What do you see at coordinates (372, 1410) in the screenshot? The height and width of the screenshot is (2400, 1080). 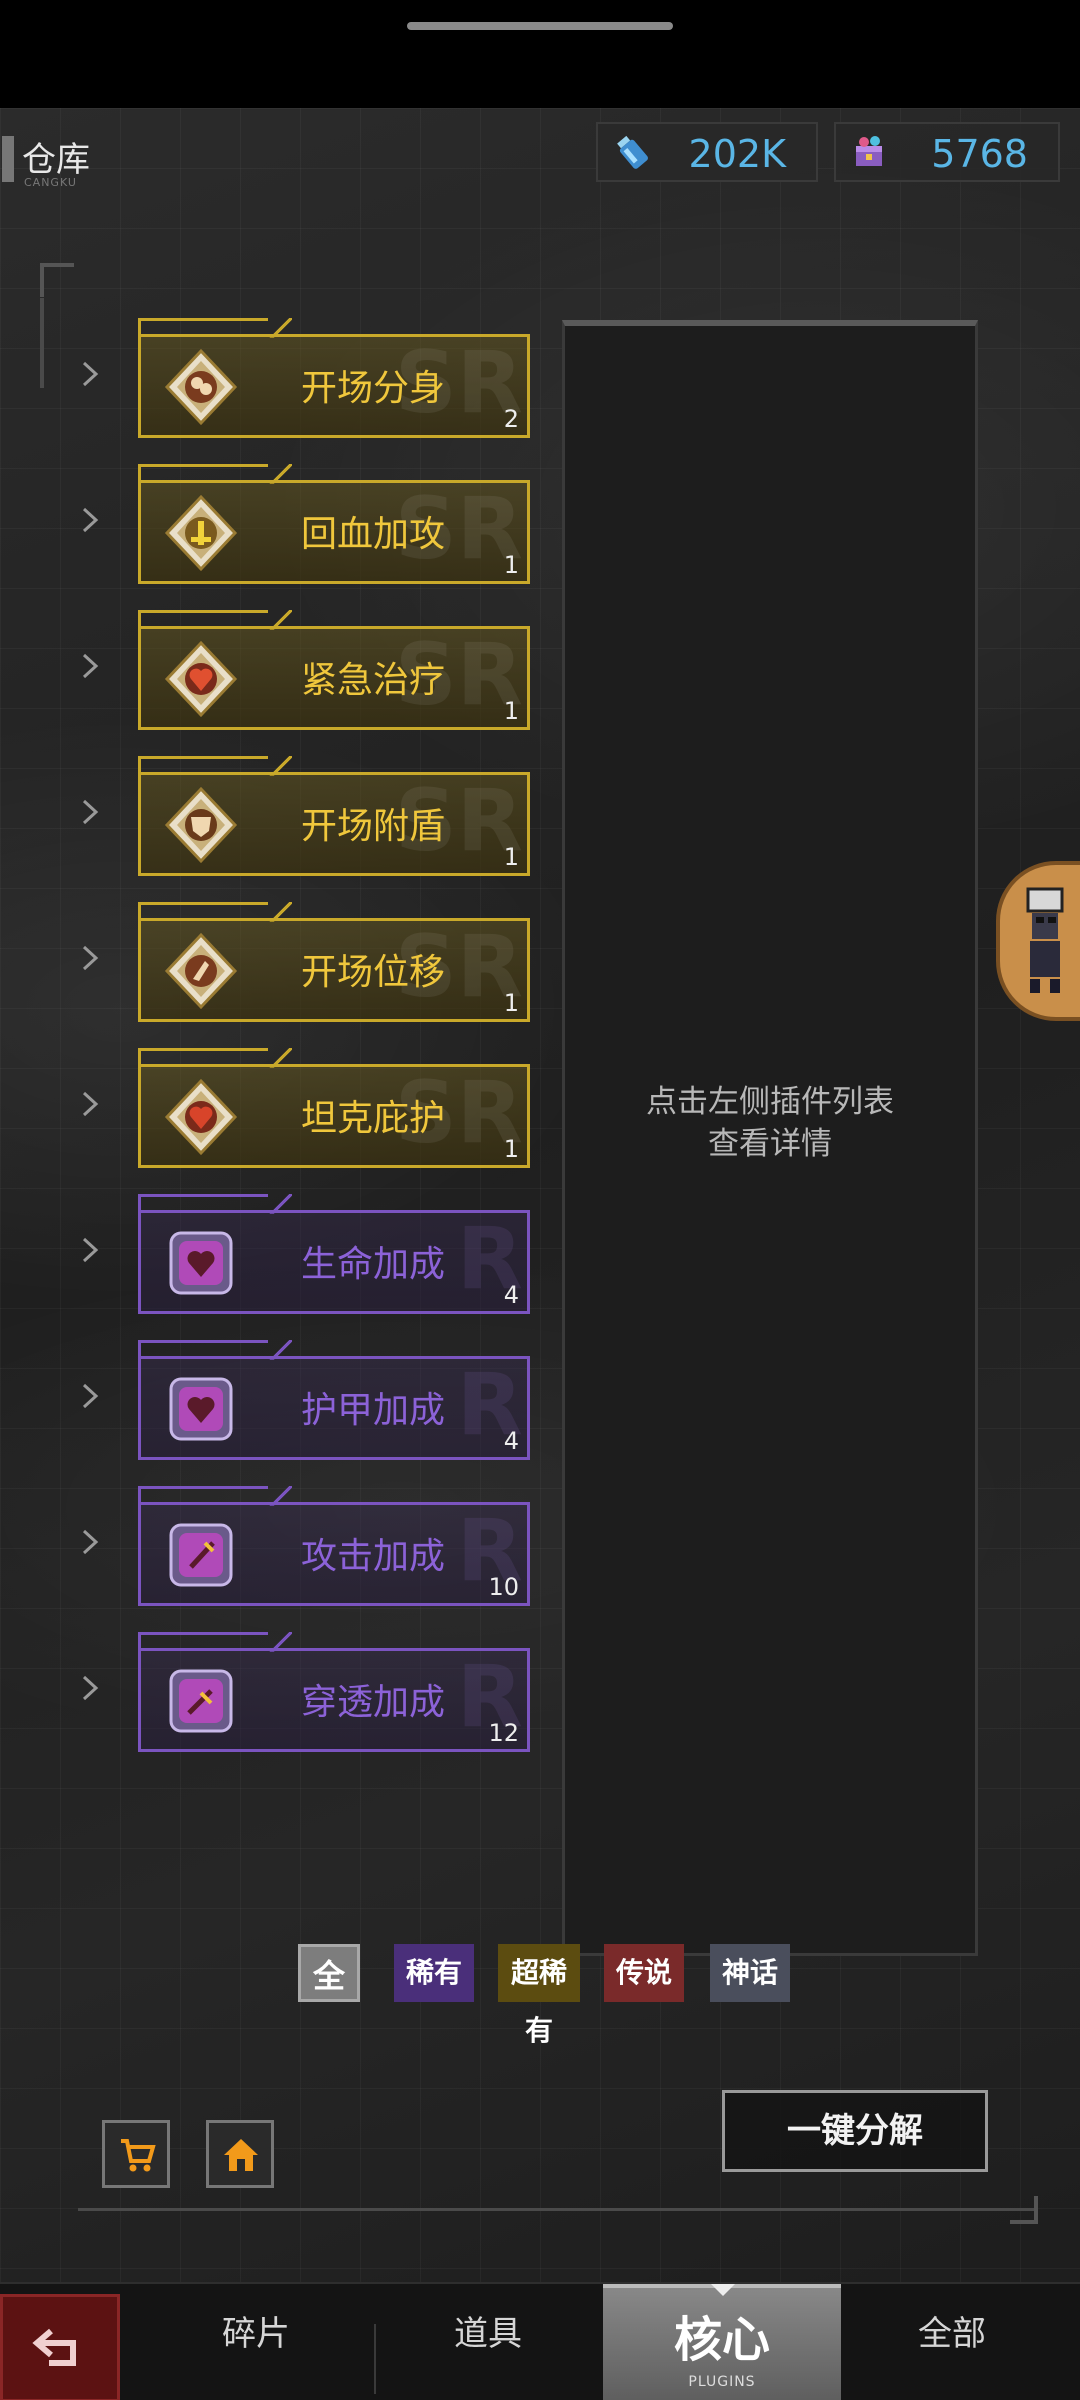 I see `plugin-name: 护甲加成` at bounding box center [372, 1410].